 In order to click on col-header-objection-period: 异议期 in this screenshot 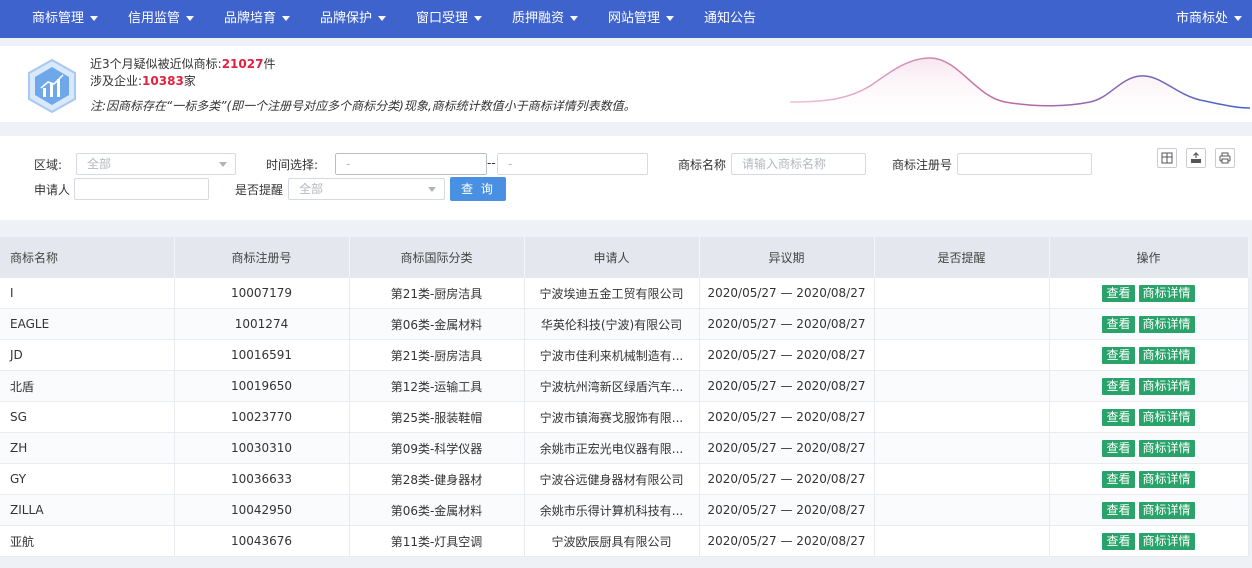, I will do `click(787, 257)`.